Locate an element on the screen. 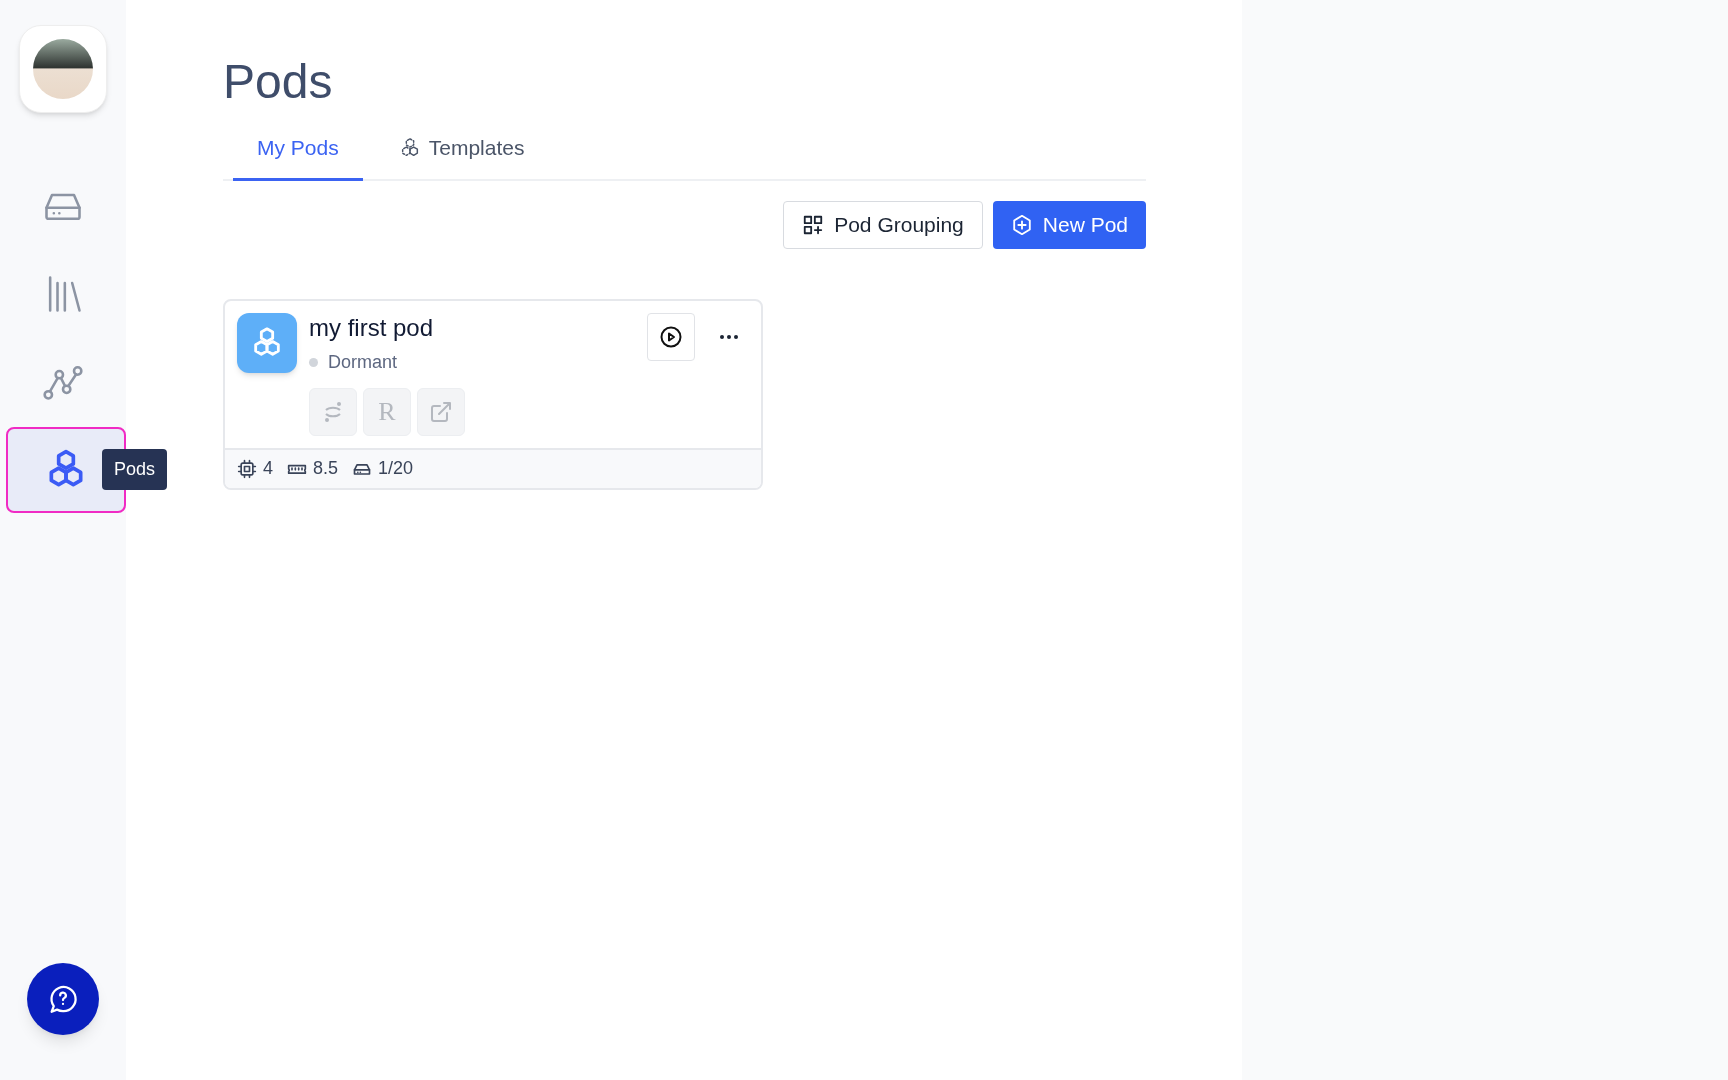 The width and height of the screenshot is (1728, 1080). page-title: Pods is located at coordinates (278, 82).